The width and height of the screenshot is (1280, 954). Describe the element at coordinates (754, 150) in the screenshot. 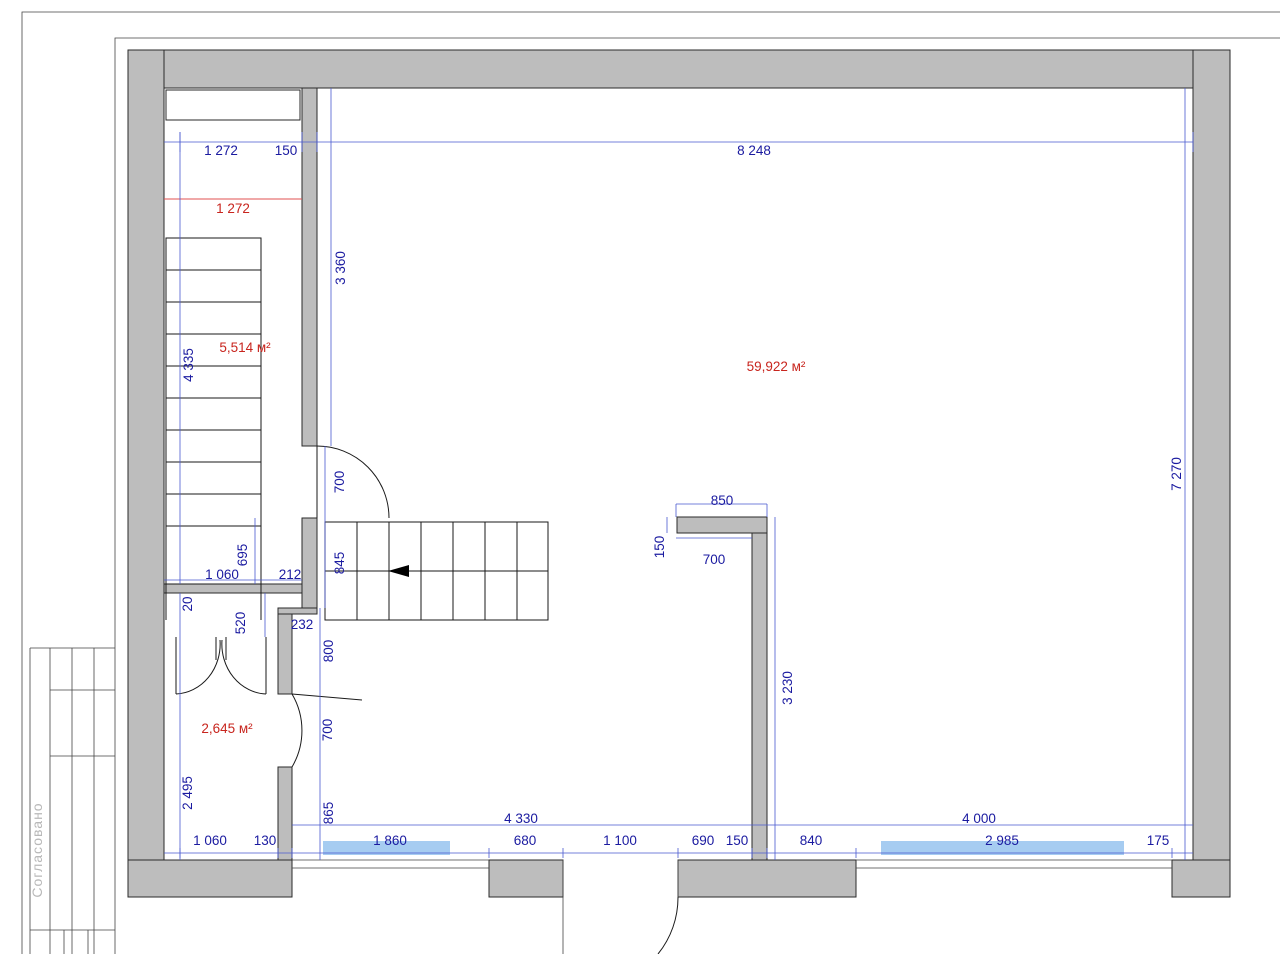

I see `dim-8248: 8 248` at that location.